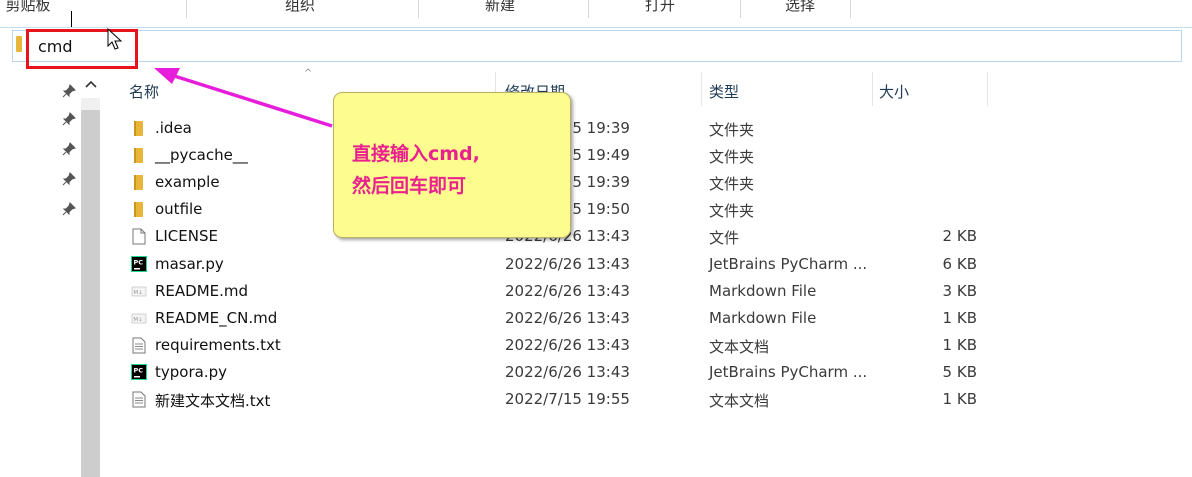 The height and width of the screenshot is (477, 1192). Describe the element at coordinates (959, 371) in the screenshot. I see `file-size: 5 KB` at that location.